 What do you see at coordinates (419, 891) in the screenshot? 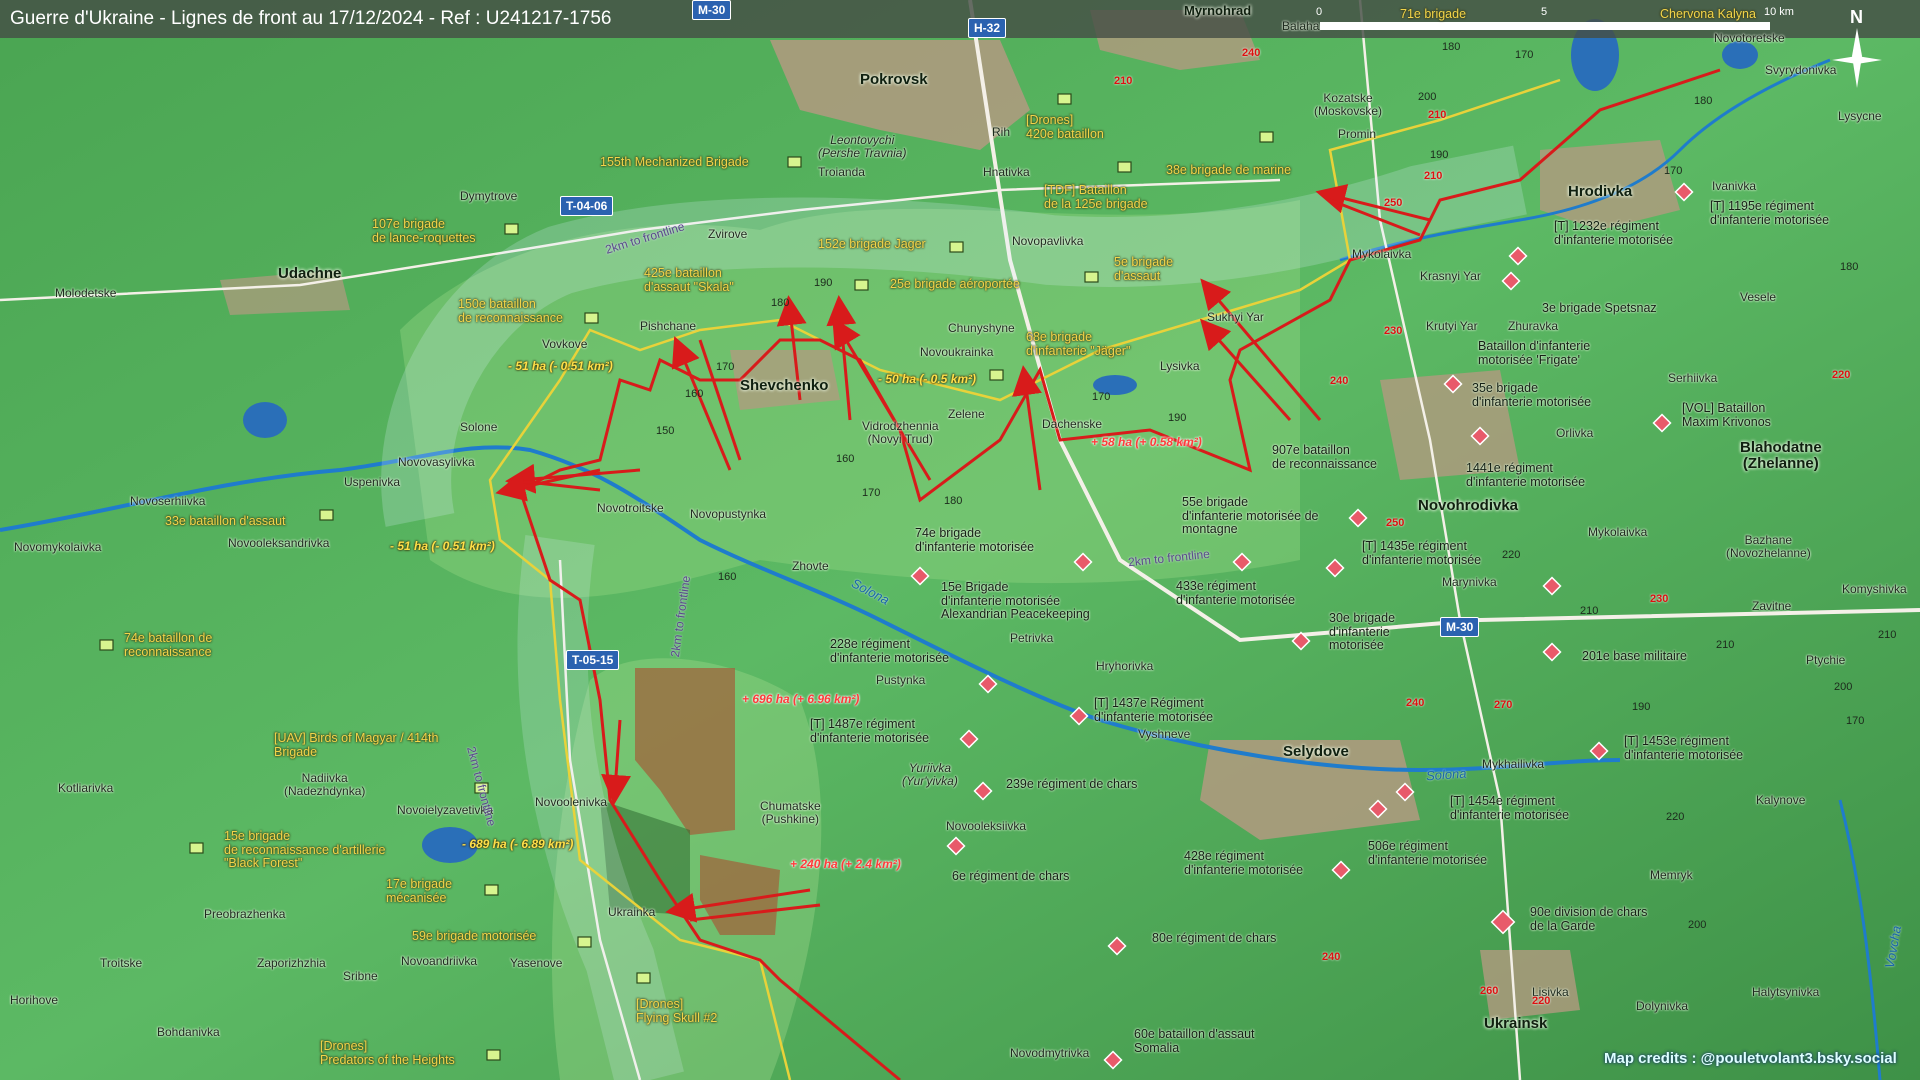
I see `unit-17e-brigade: 17e brigade mécanisée` at bounding box center [419, 891].